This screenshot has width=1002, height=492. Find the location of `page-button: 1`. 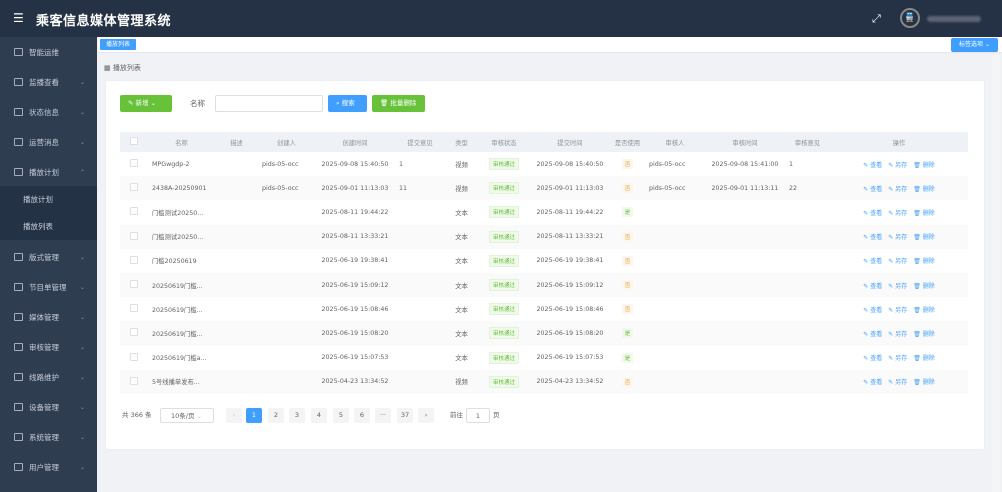

page-button: 1 is located at coordinates (254, 415).